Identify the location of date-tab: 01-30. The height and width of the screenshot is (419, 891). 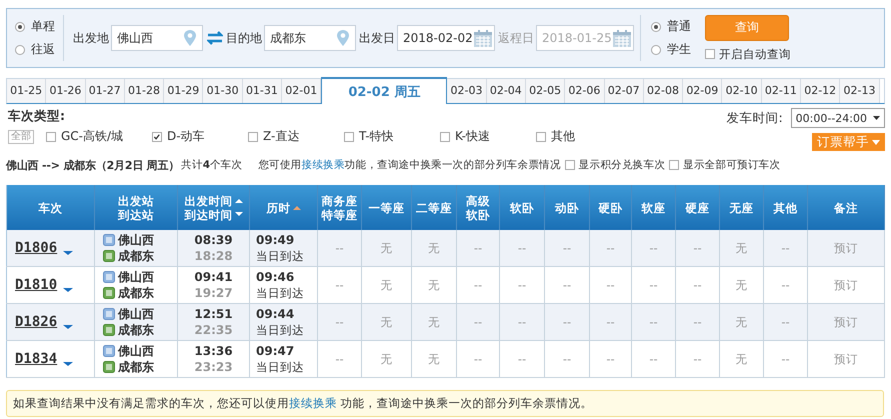
(223, 91).